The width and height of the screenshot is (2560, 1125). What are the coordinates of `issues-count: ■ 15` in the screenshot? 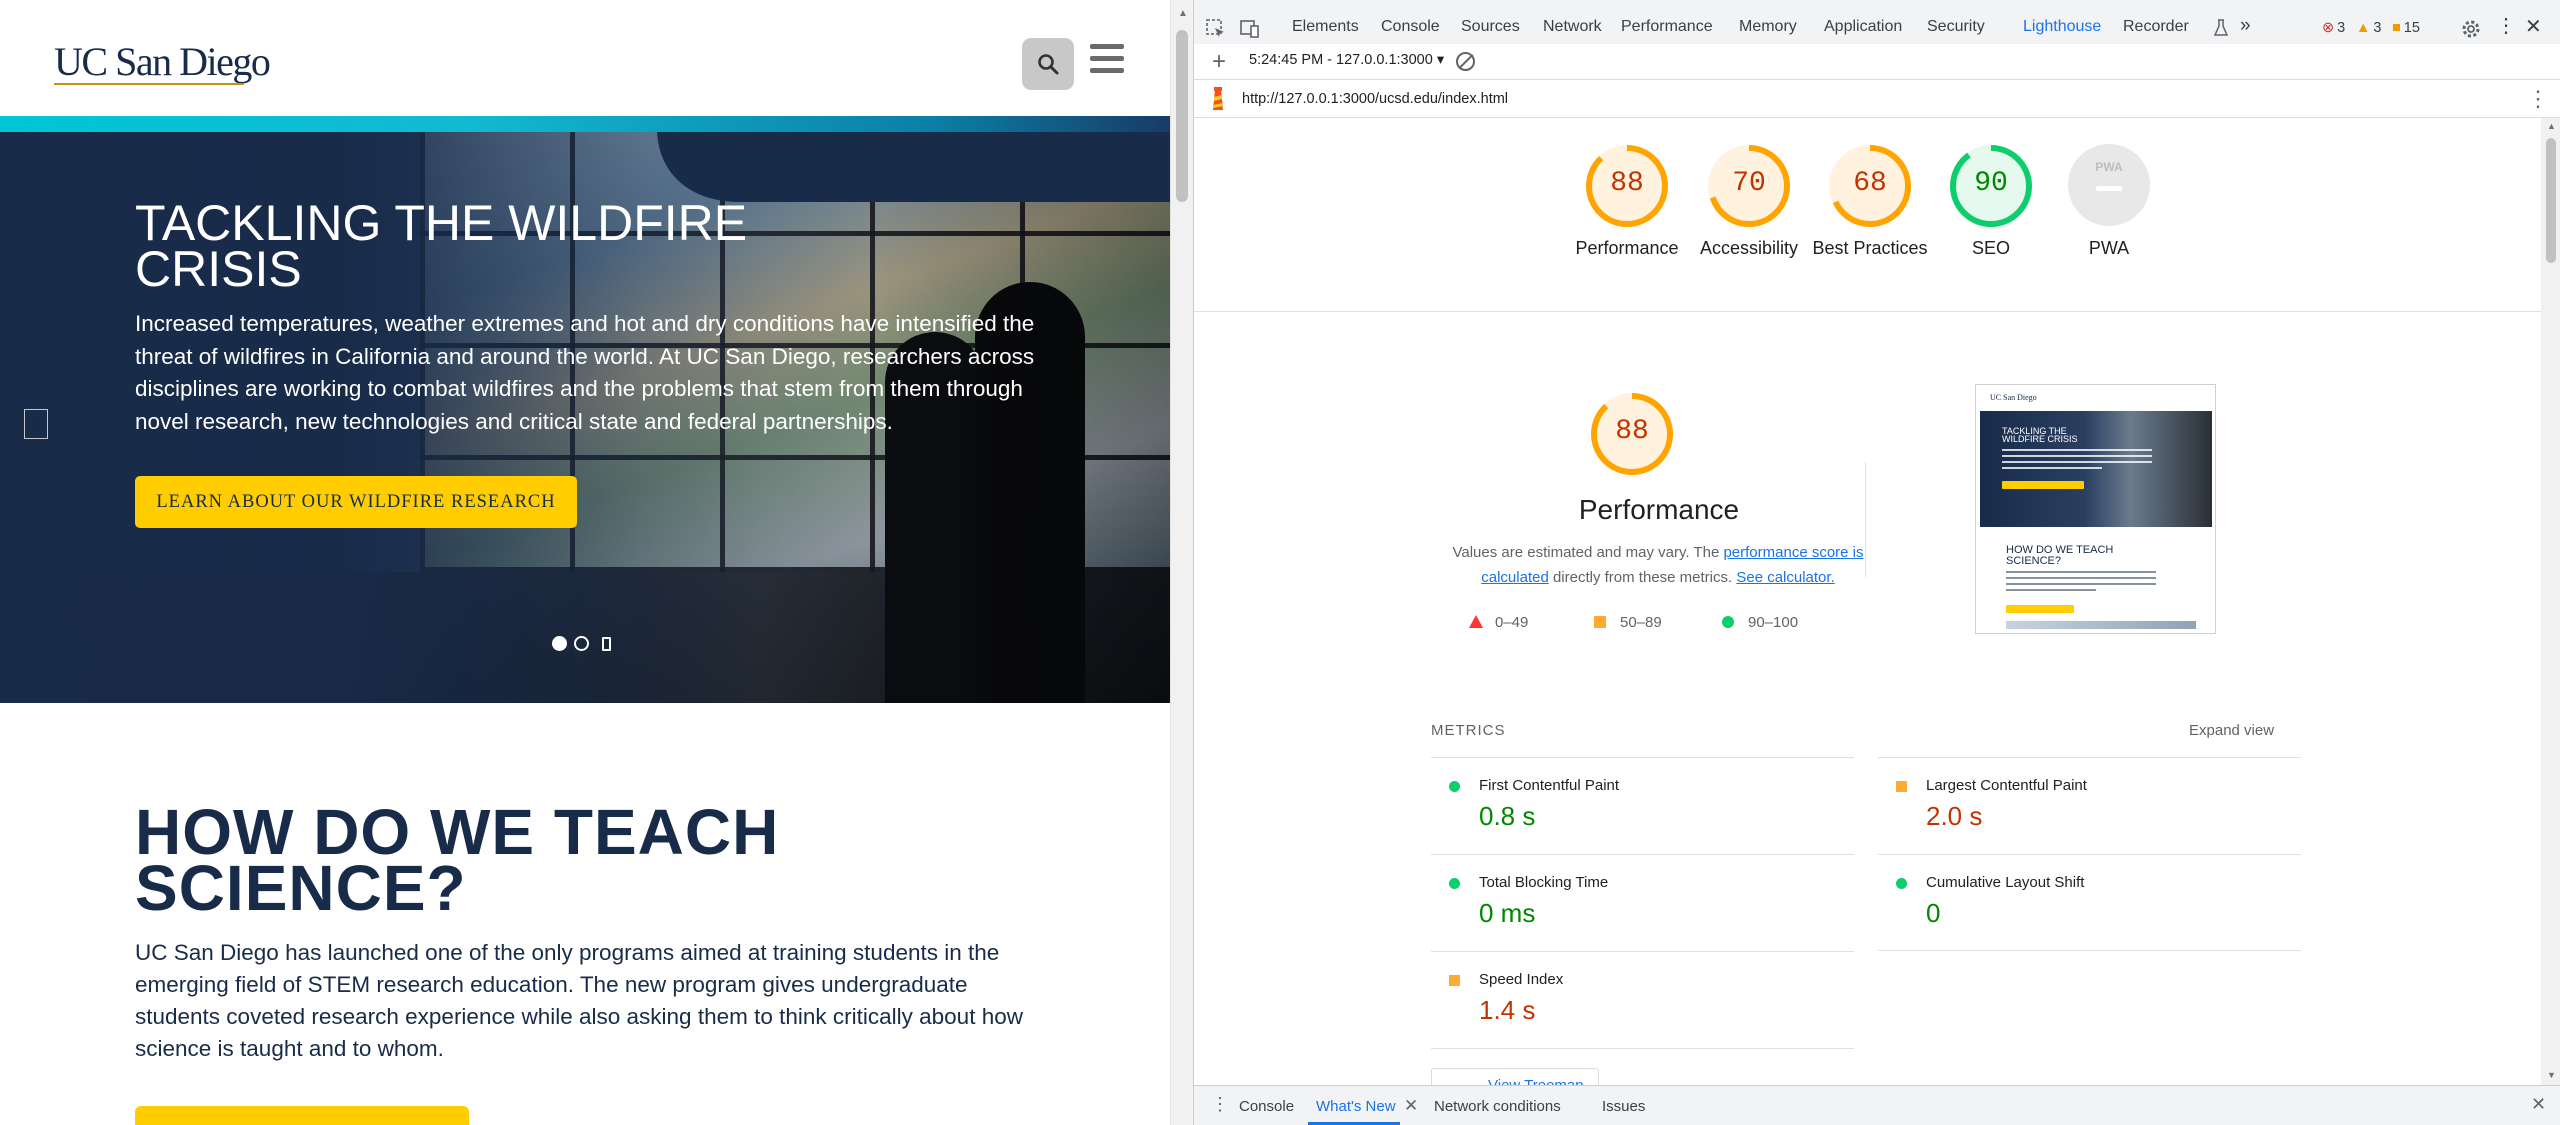 It's located at (2406, 28).